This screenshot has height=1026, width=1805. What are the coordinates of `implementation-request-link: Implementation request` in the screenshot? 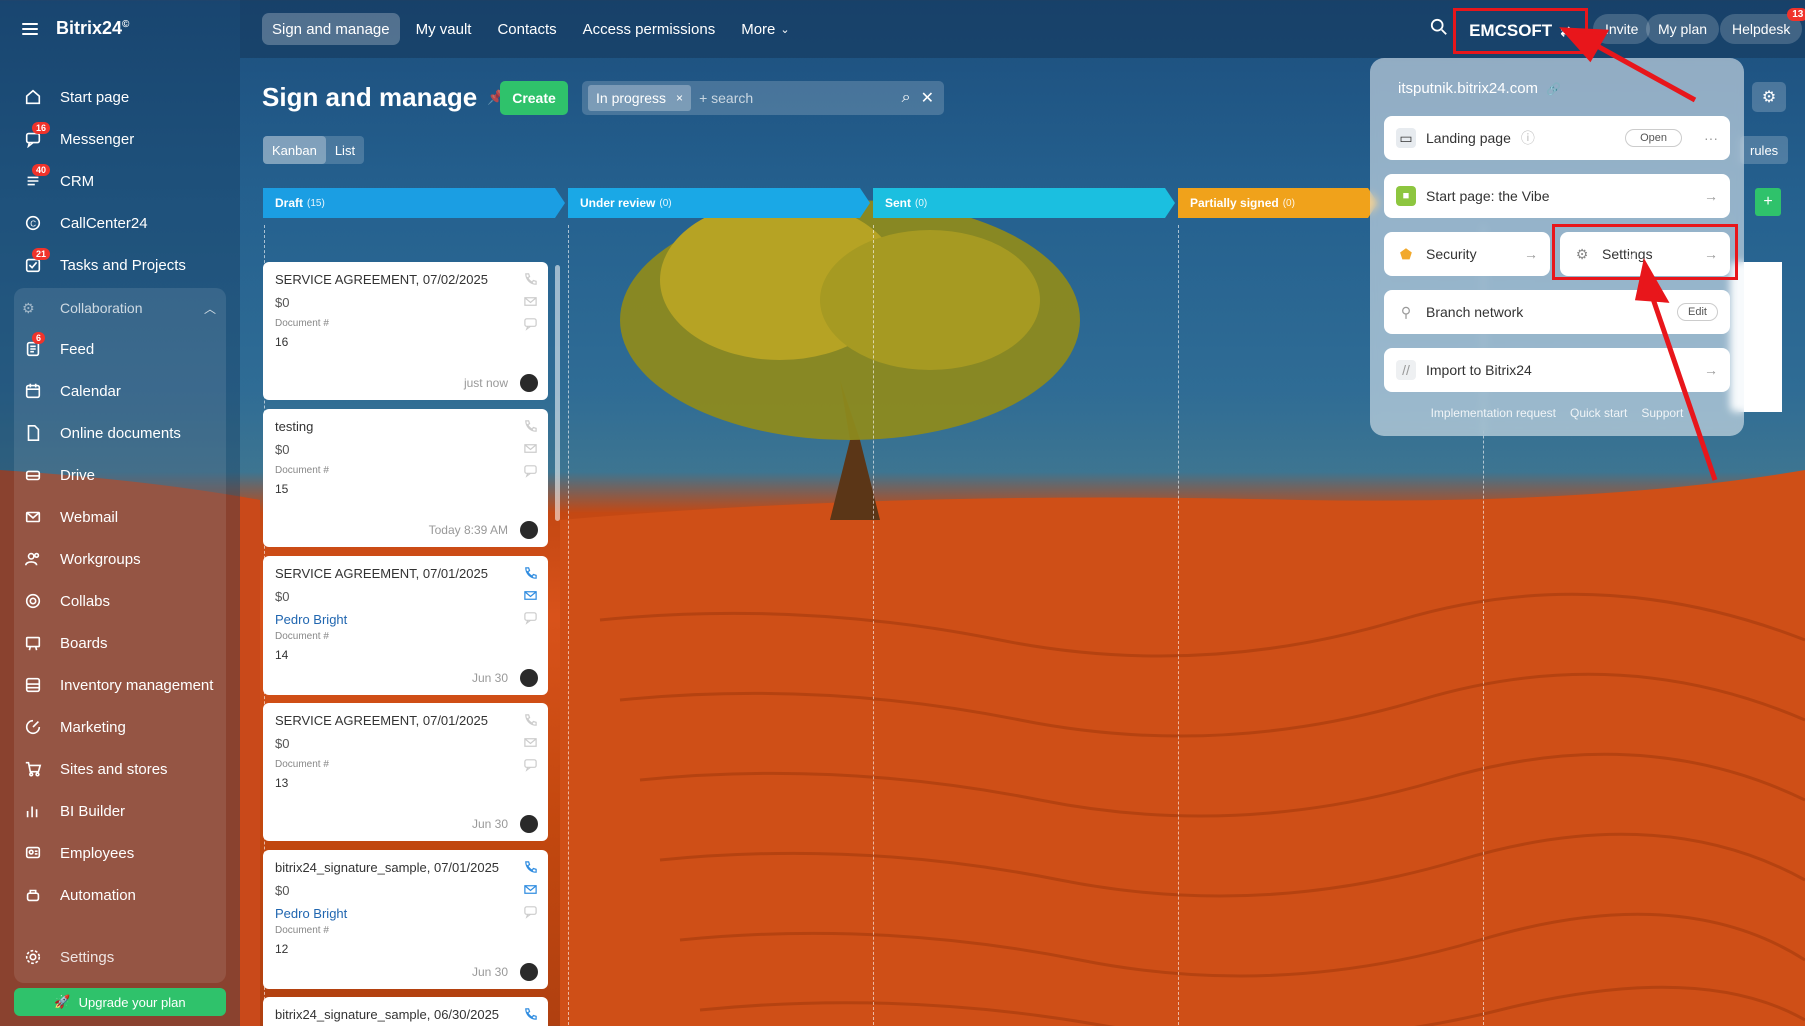 It's located at (1493, 413).